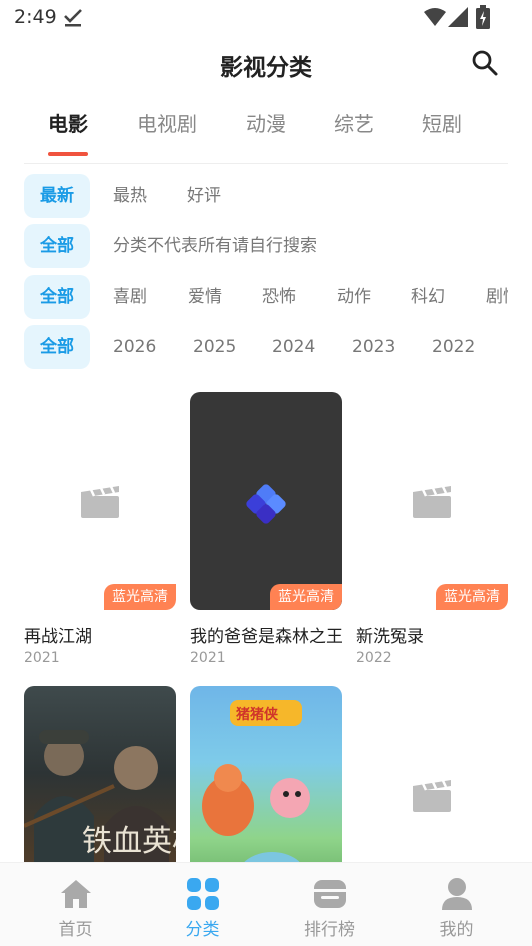 The image size is (532, 946). What do you see at coordinates (293, 347) in the screenshot?
I see `filter-chip: 2024` at bounding box center [293, 347].